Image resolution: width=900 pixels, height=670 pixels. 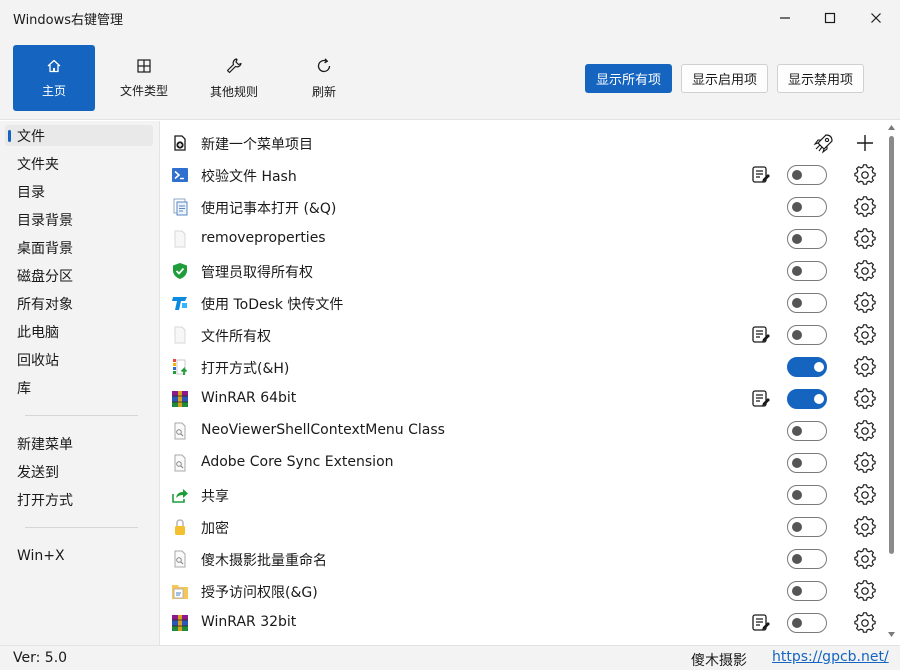 I want to click on sidebar-item-directory-background: 目录背景, so click(x=79, y=219).